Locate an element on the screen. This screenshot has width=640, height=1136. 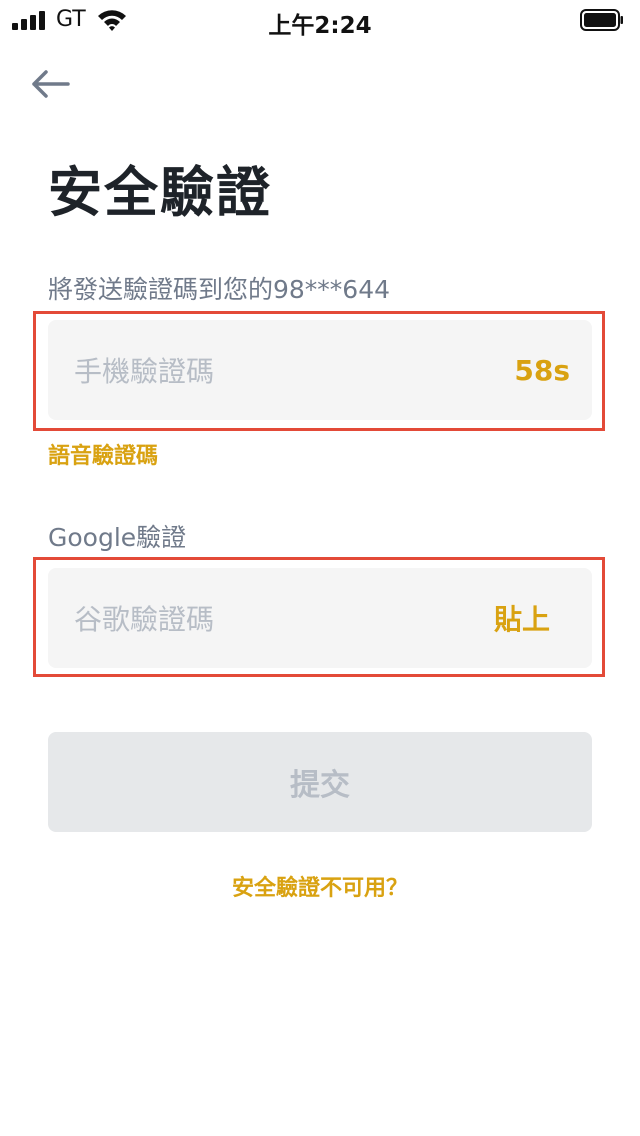
status-bar: GT 上午2:24 is located at coordinates (320, 22).